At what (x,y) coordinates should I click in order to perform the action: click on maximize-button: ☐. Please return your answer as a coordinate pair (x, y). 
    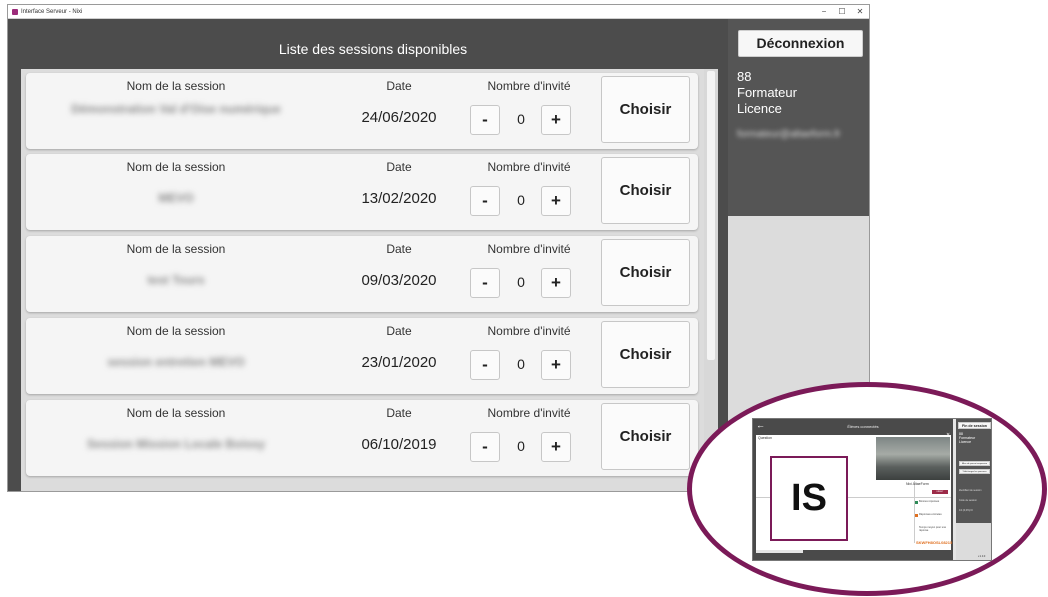
    Looking at the image, I should click on (842, 11).